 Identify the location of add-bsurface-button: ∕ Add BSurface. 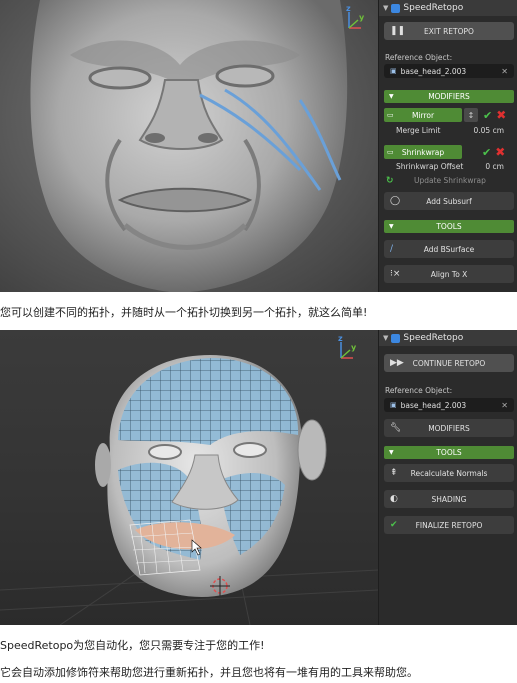
(449, 249).